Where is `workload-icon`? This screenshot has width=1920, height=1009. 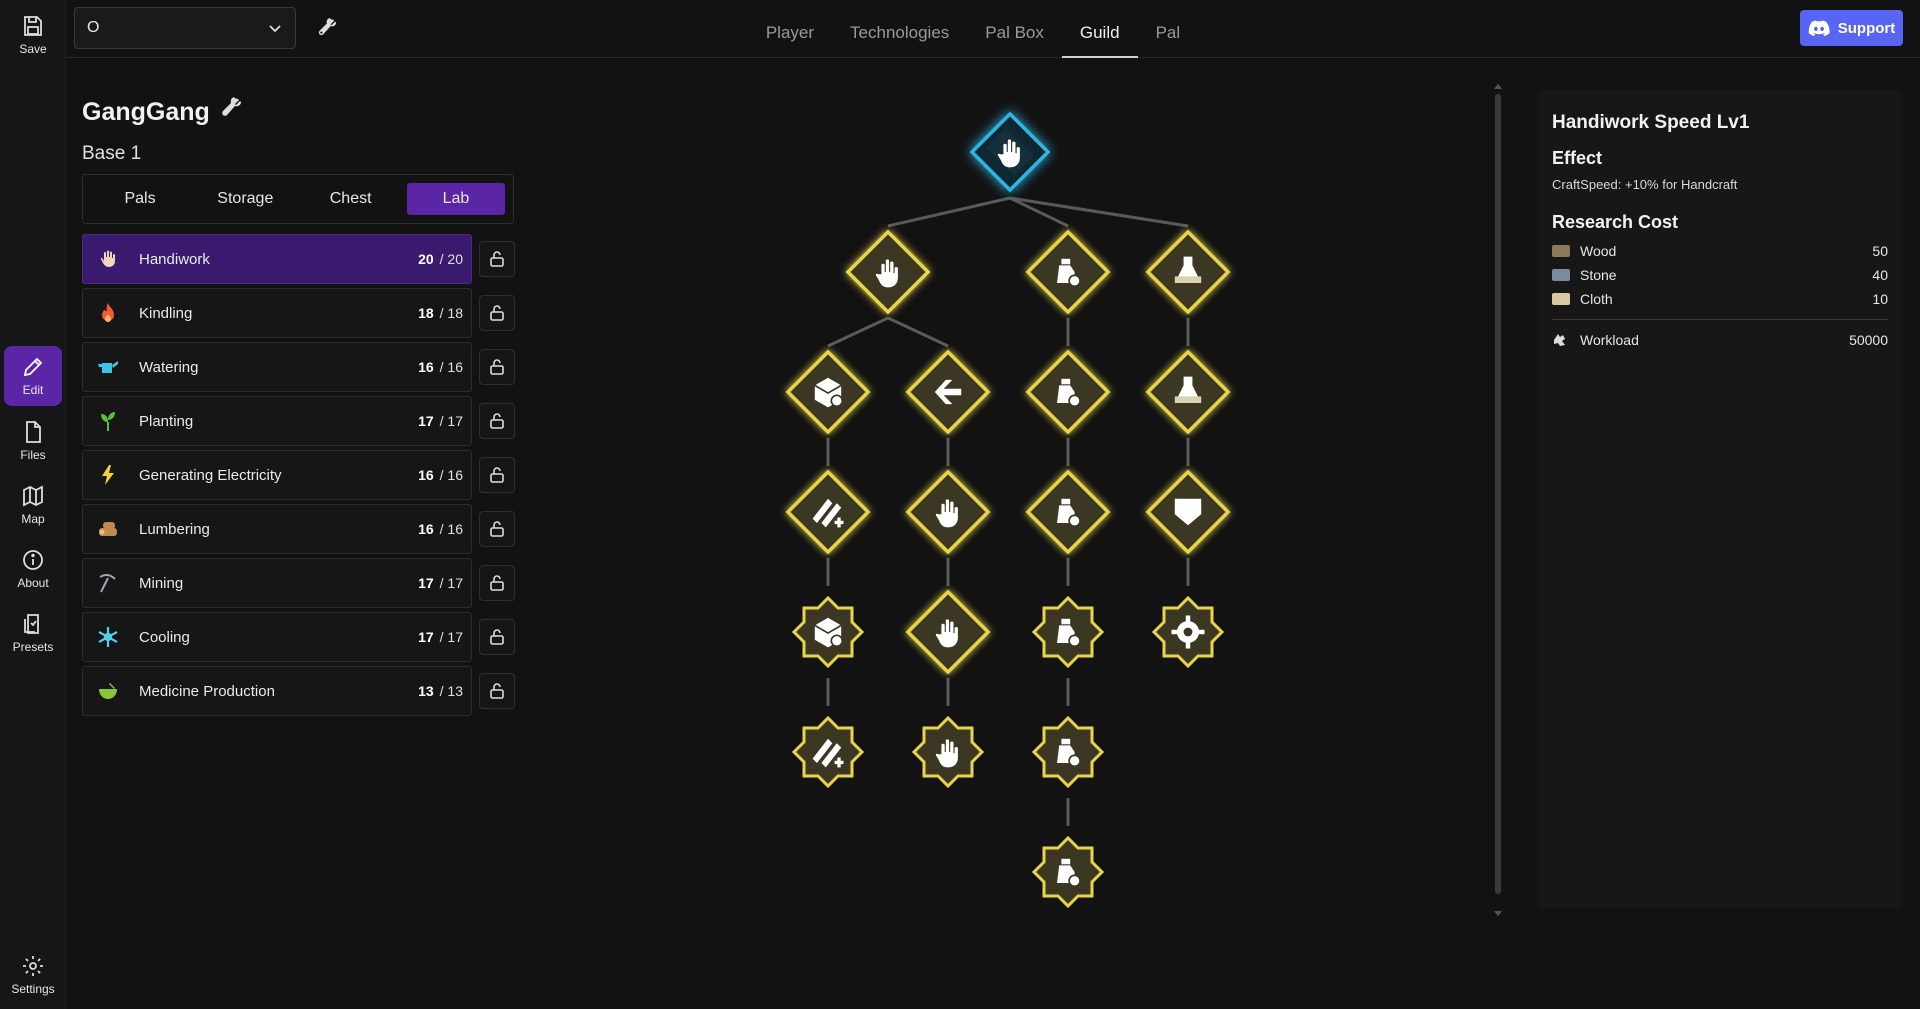 workload-icon is located at coordinates (1559, 340).